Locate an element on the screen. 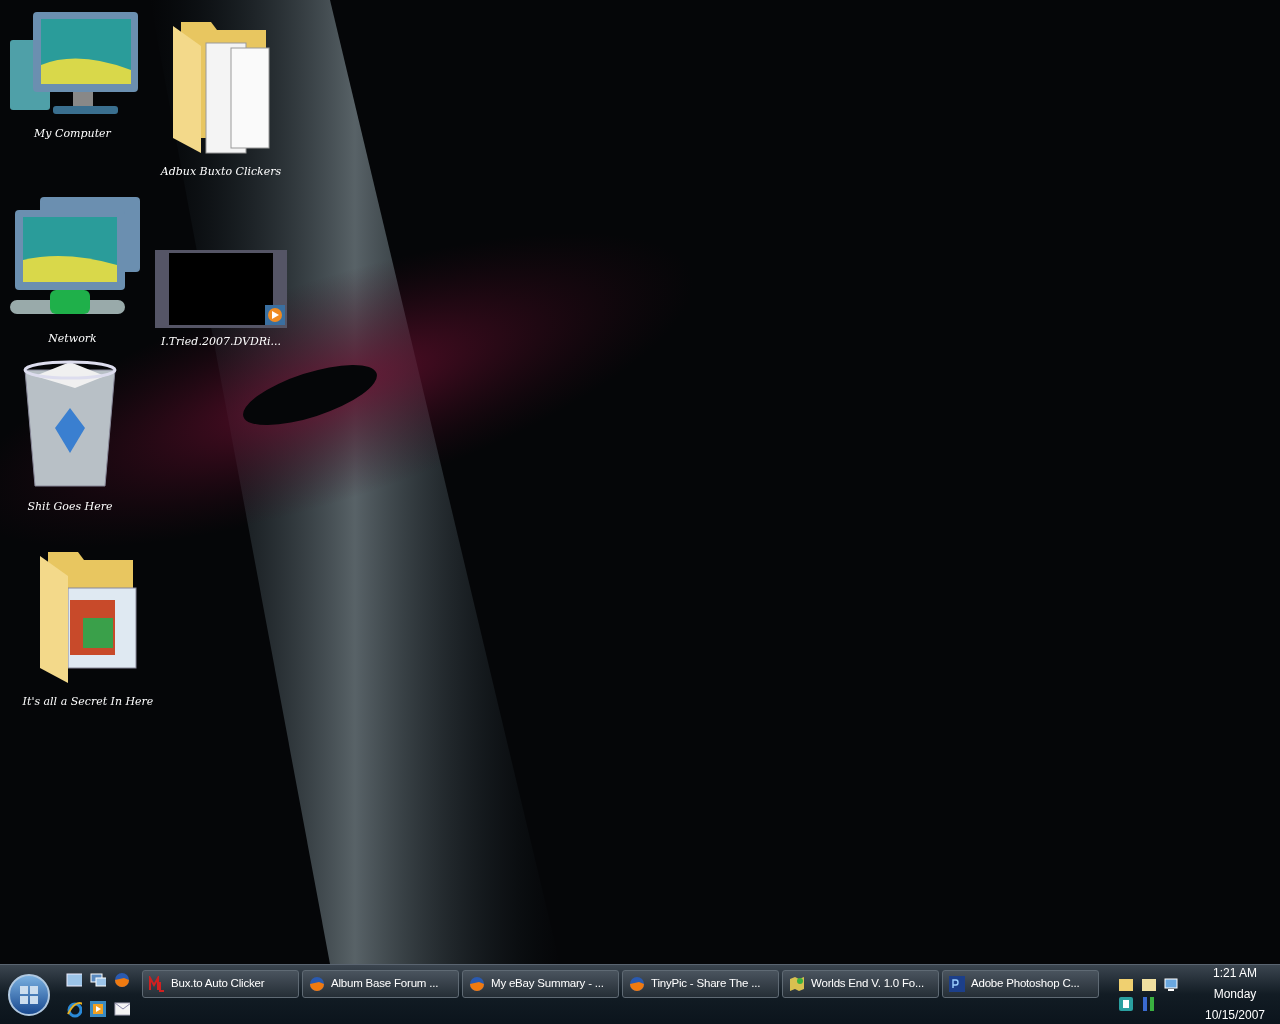 This screenshot has height=1024, width=1280. clock-day: Monday is located at coordinates (1235, 994).